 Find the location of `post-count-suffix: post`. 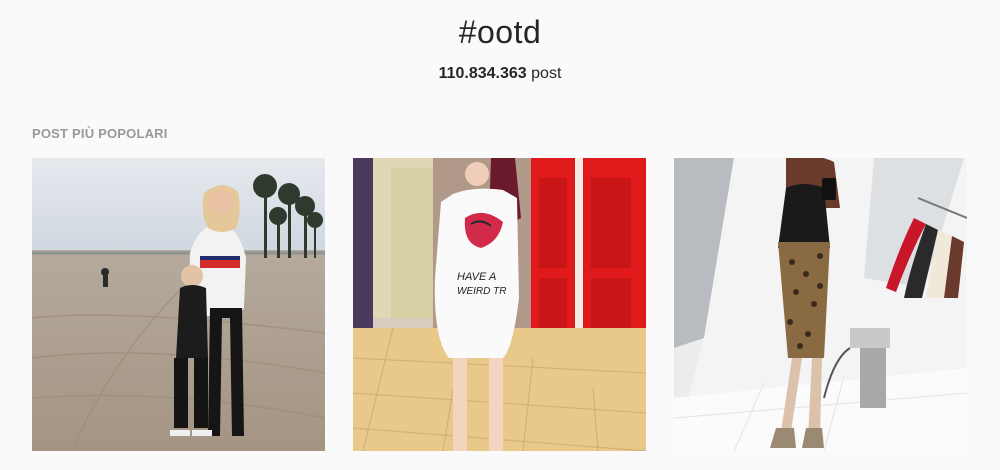

post-count-suffix: post is located at coordinates (546, 73).